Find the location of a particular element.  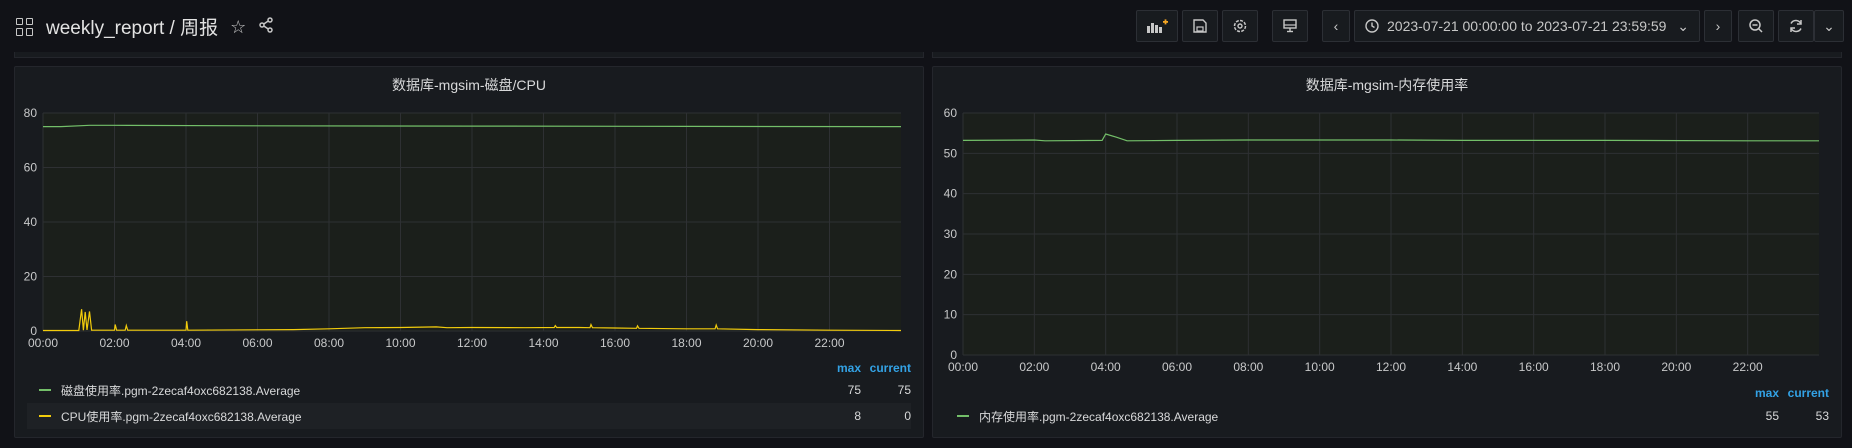

chevron-left-icon: ‹ is located at coordinates (1336, 26).